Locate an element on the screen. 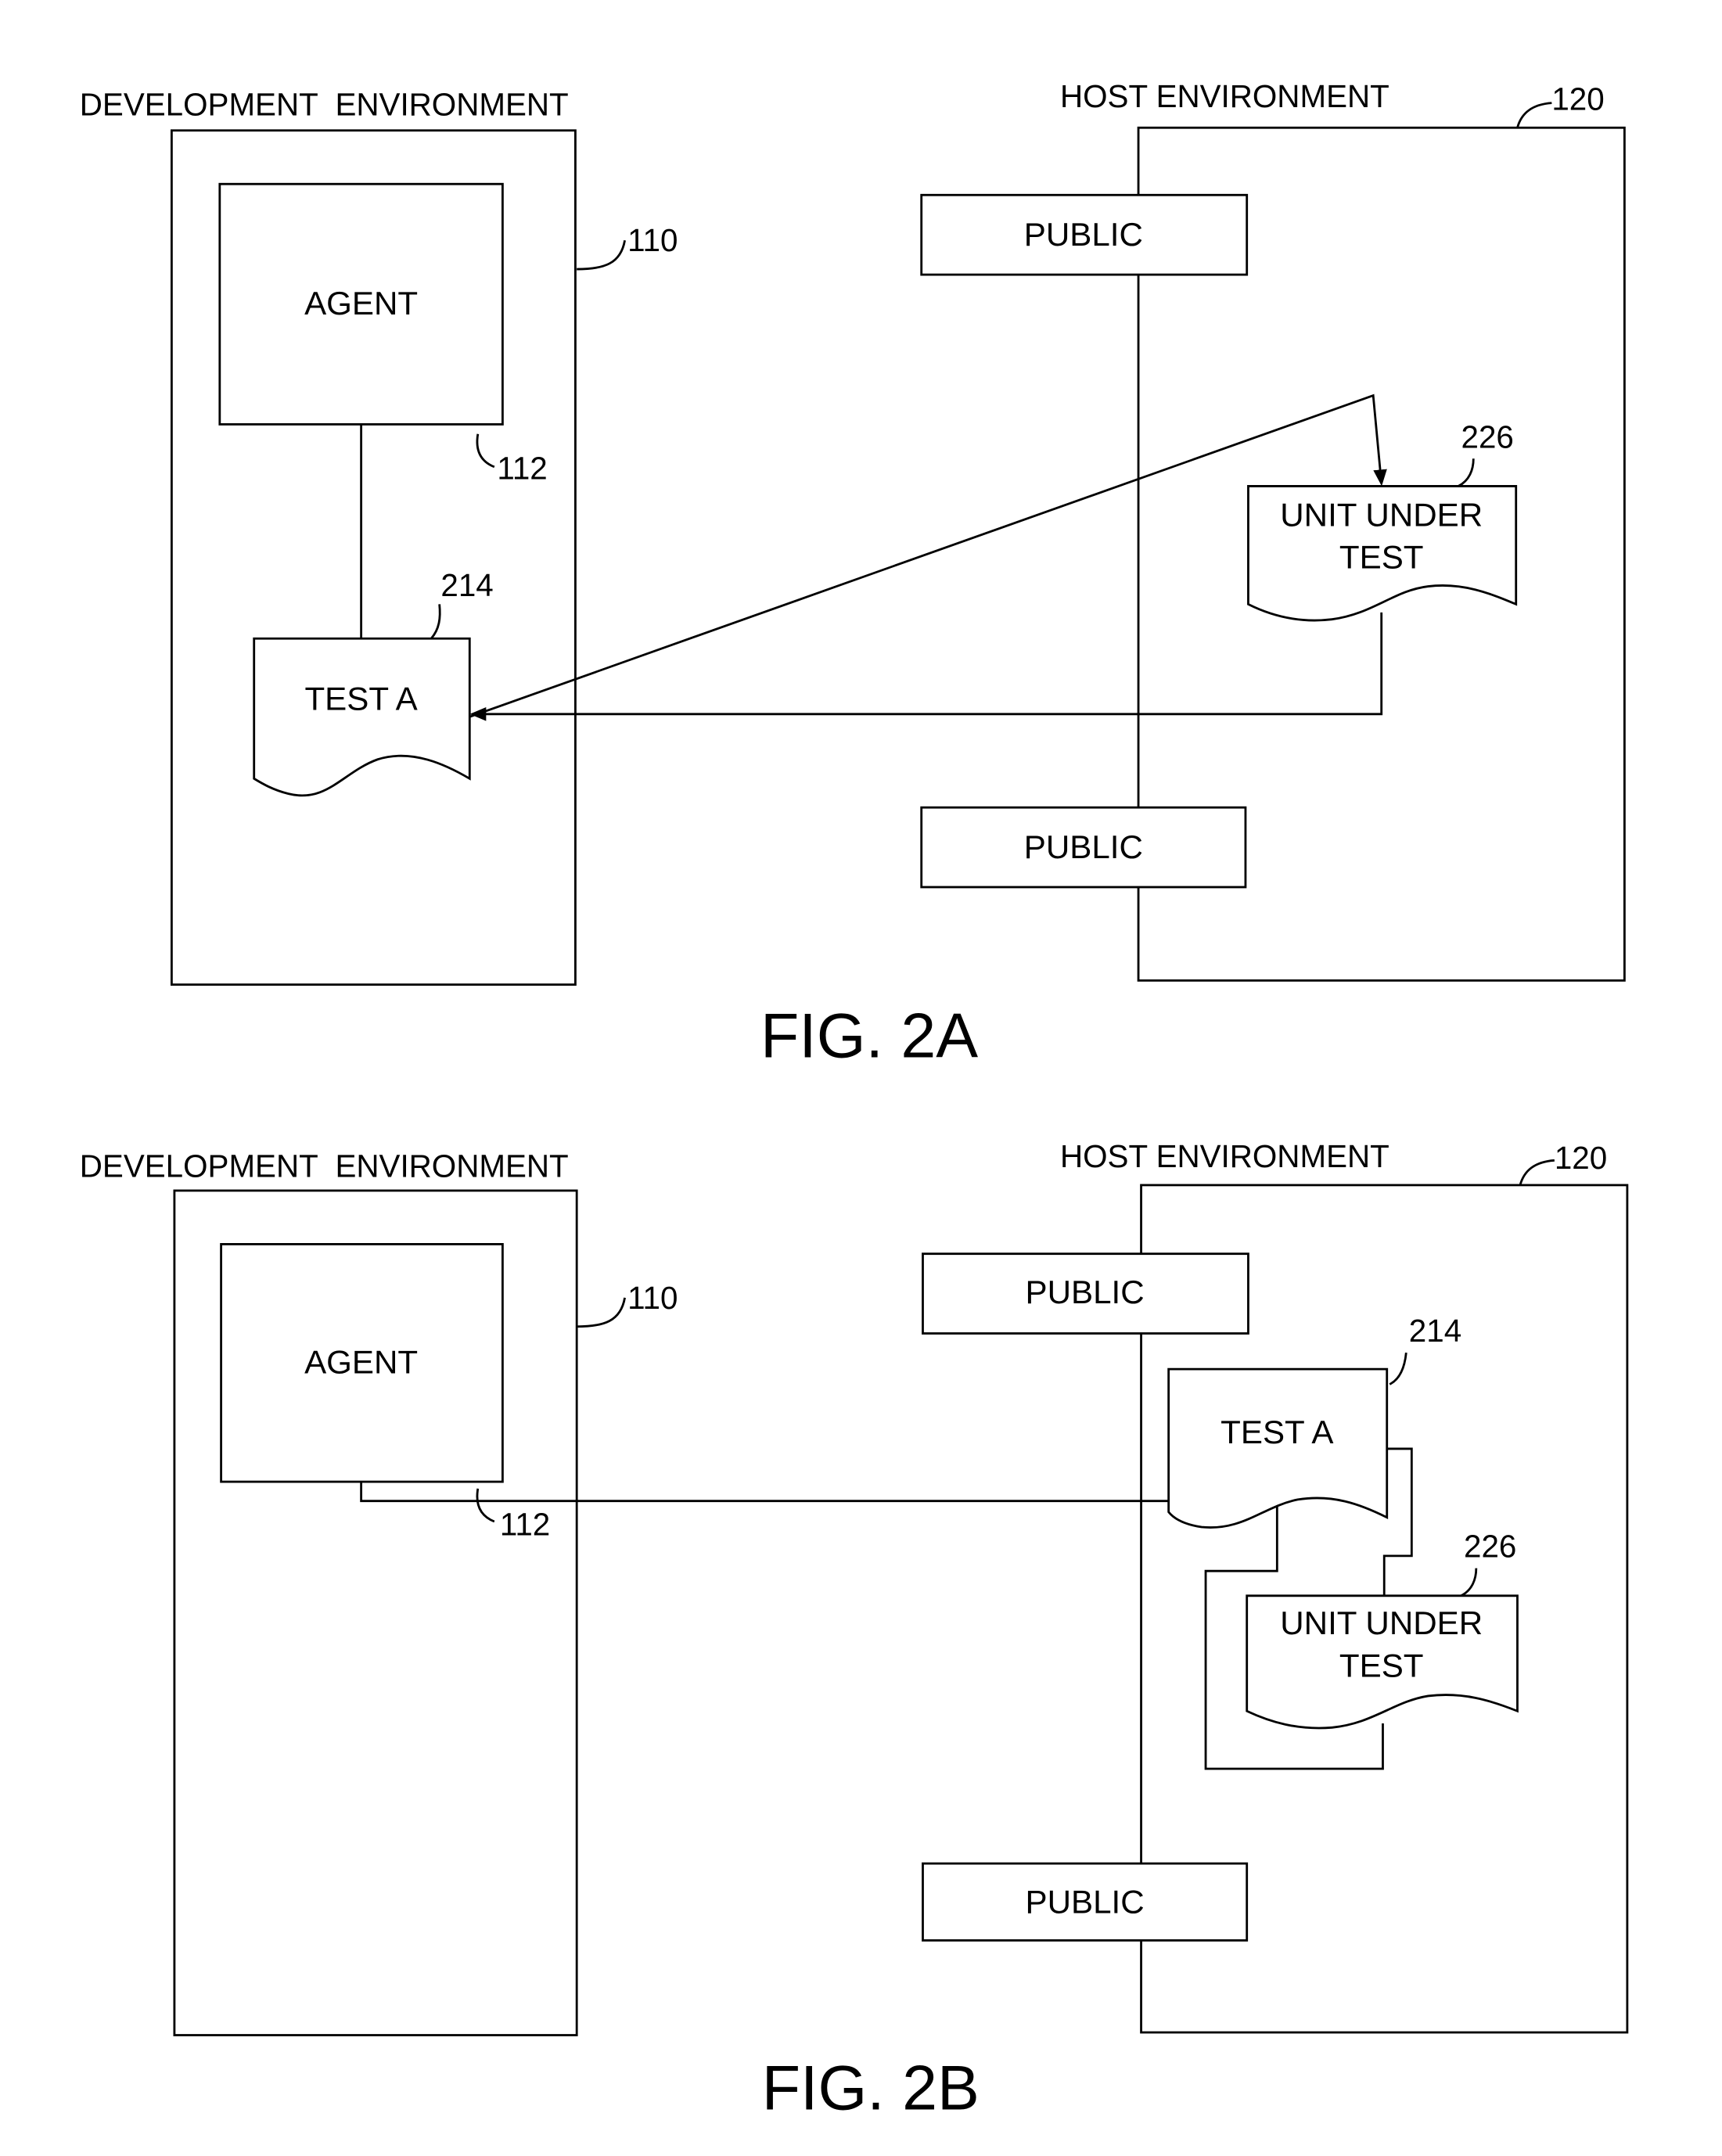  test-a-ref-2a: 214 is located at coordinates (467, 585).